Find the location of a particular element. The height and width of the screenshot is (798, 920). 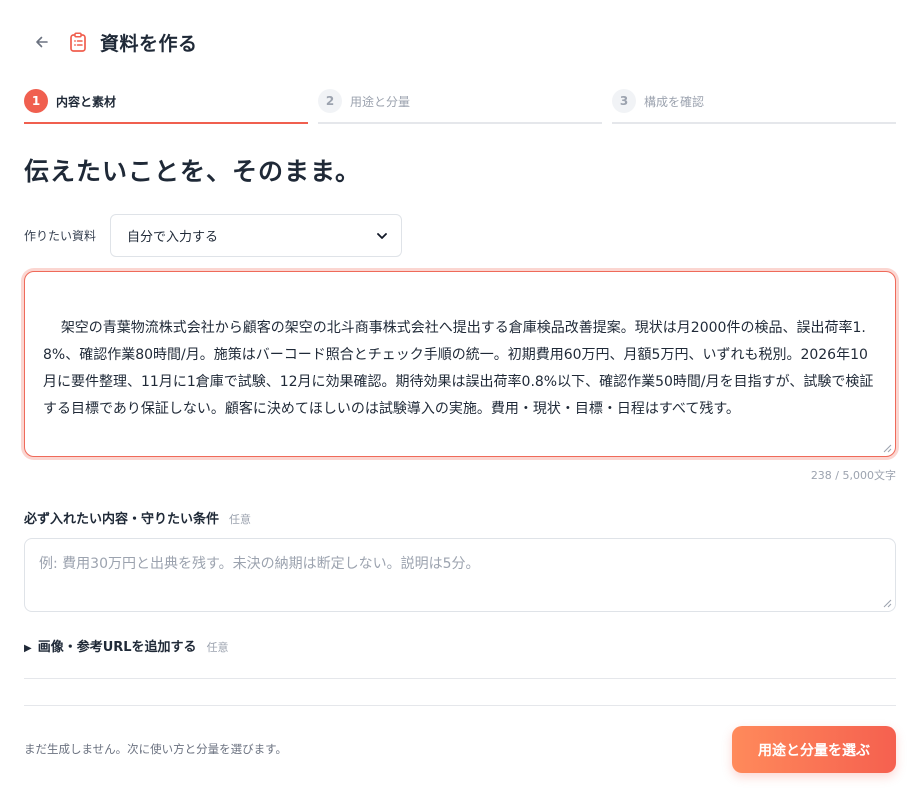

document-type-row: 作りたい資料 自分で入力する is located at coordinates (213, 235).